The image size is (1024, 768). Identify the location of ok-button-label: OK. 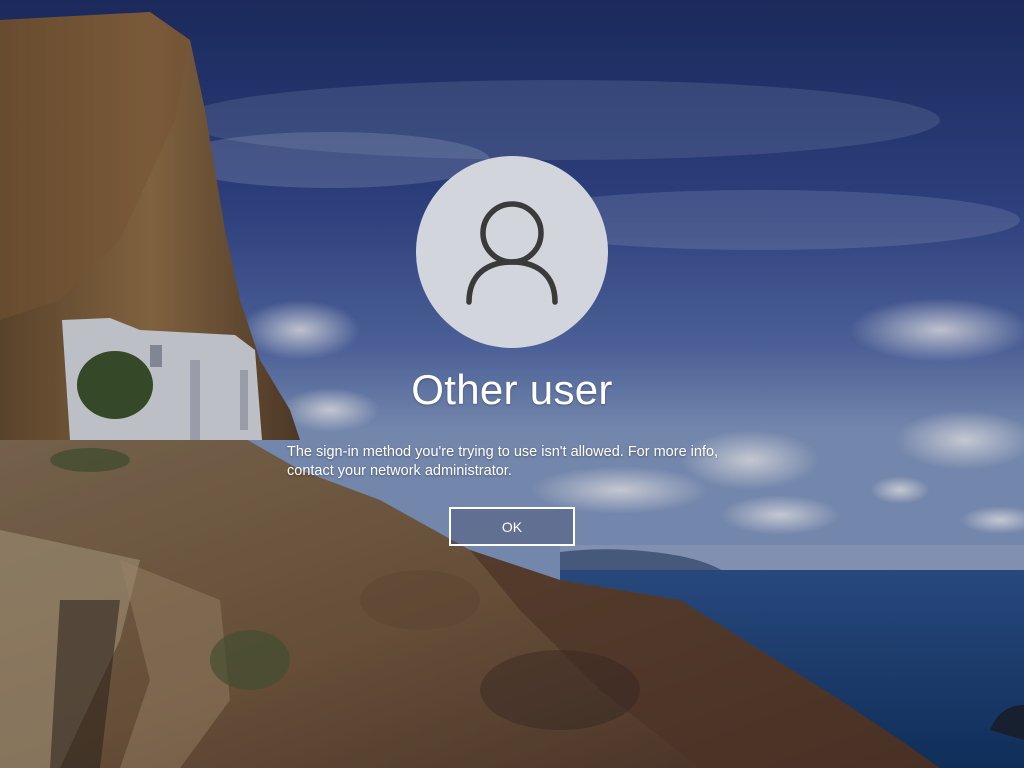
(512, 526).